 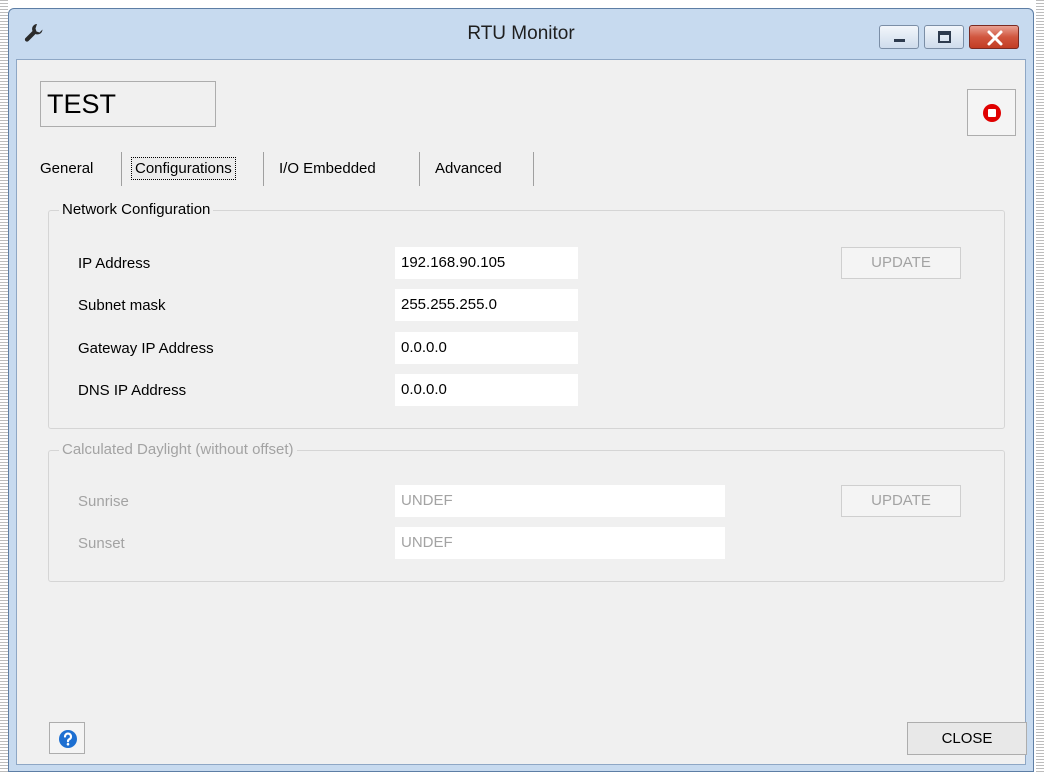 I want to click on desktop-edge-right, so click(x=1040, y=387).